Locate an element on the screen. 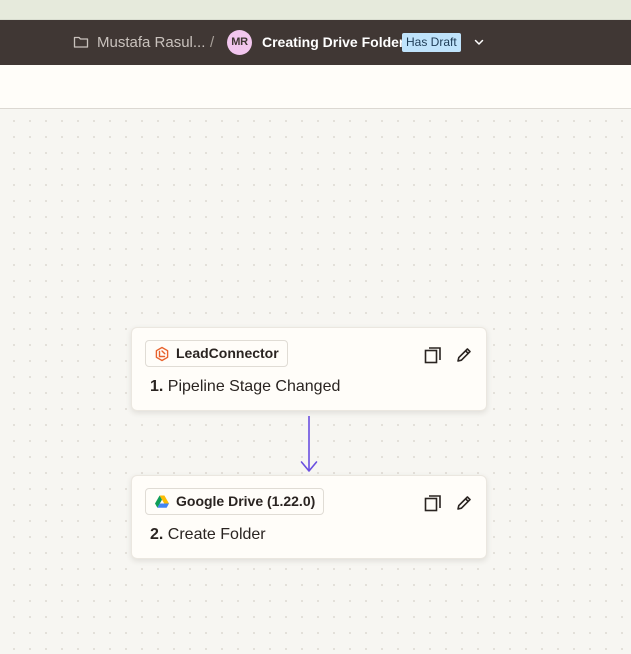  step-number: 2. is located at coordinates (157, 534).